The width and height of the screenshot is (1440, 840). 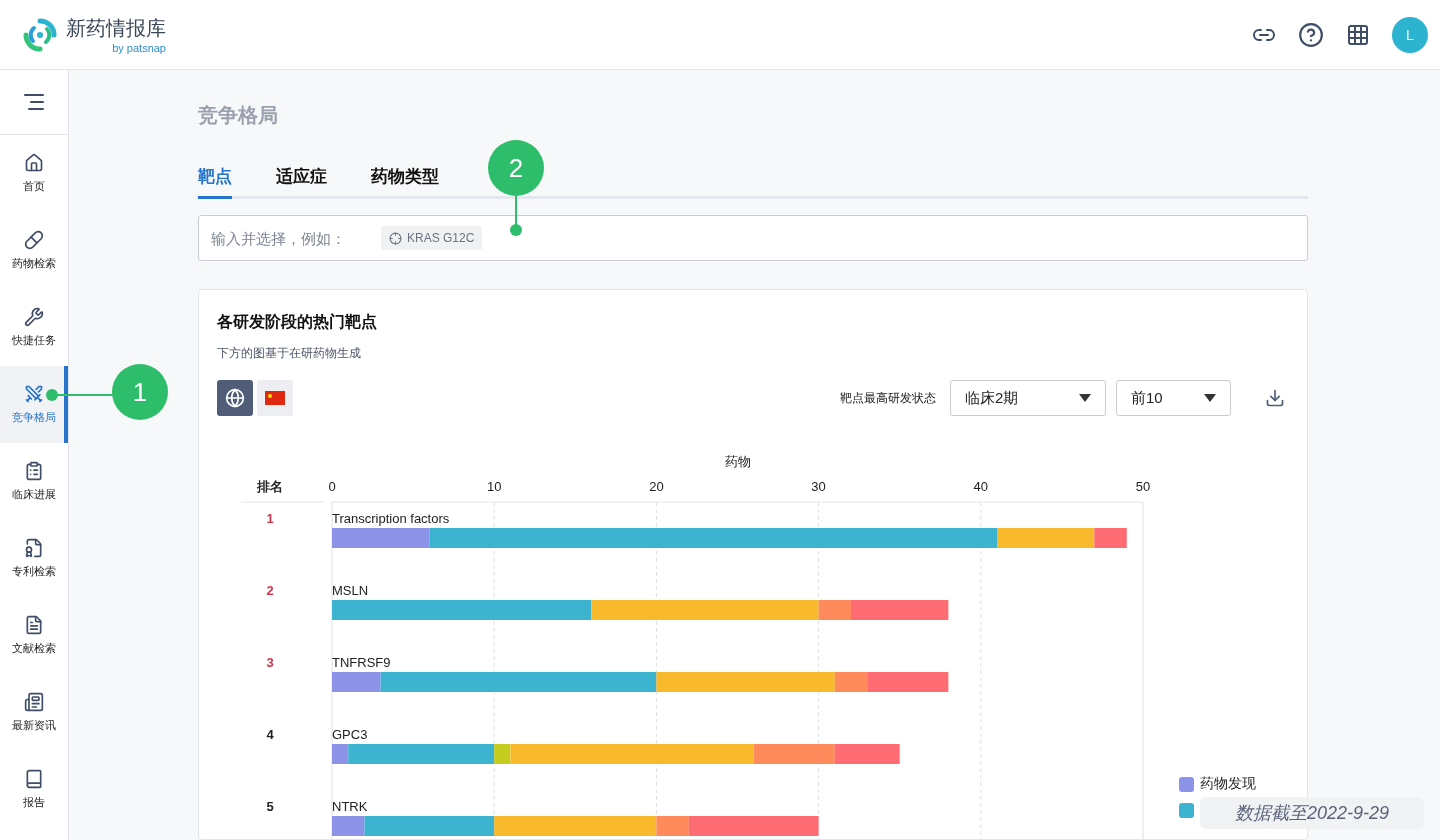 I want to click on category-label: MSLN, so click(x=350, y=590).